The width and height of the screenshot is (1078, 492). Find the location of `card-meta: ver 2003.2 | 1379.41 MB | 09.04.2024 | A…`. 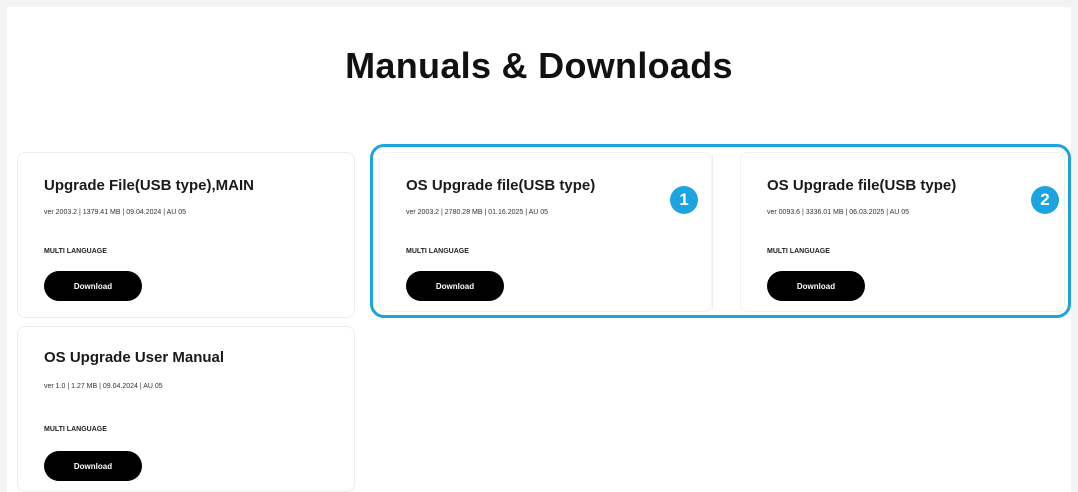

card-meta: ver 2003.2 | 1379.41 MB | 09.04.2024 | A… is located at coordinates (115, 212).